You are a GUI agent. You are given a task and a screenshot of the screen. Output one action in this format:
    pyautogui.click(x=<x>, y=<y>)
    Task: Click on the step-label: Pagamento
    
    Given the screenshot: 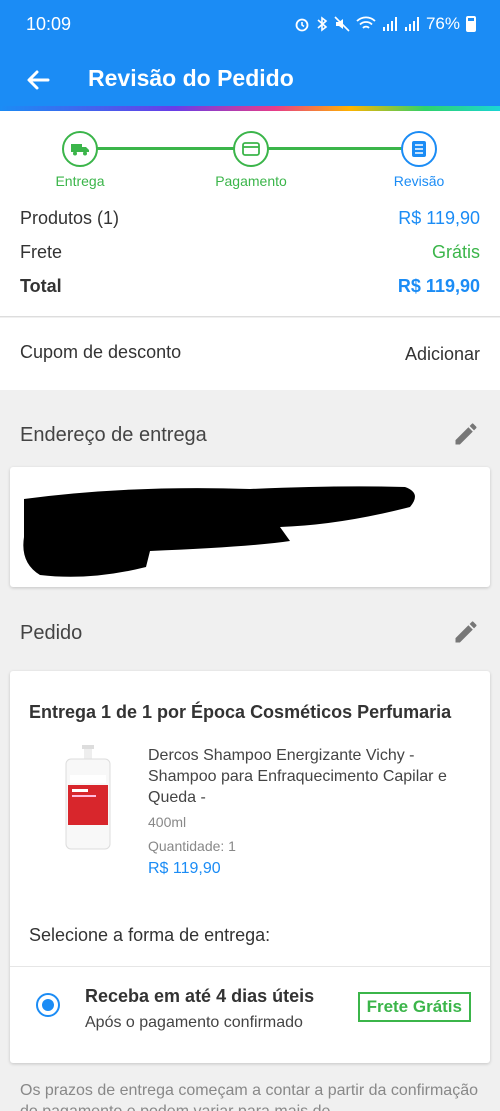 What is the action you would take?
    pyautogui.click(x=251, y=181)
    